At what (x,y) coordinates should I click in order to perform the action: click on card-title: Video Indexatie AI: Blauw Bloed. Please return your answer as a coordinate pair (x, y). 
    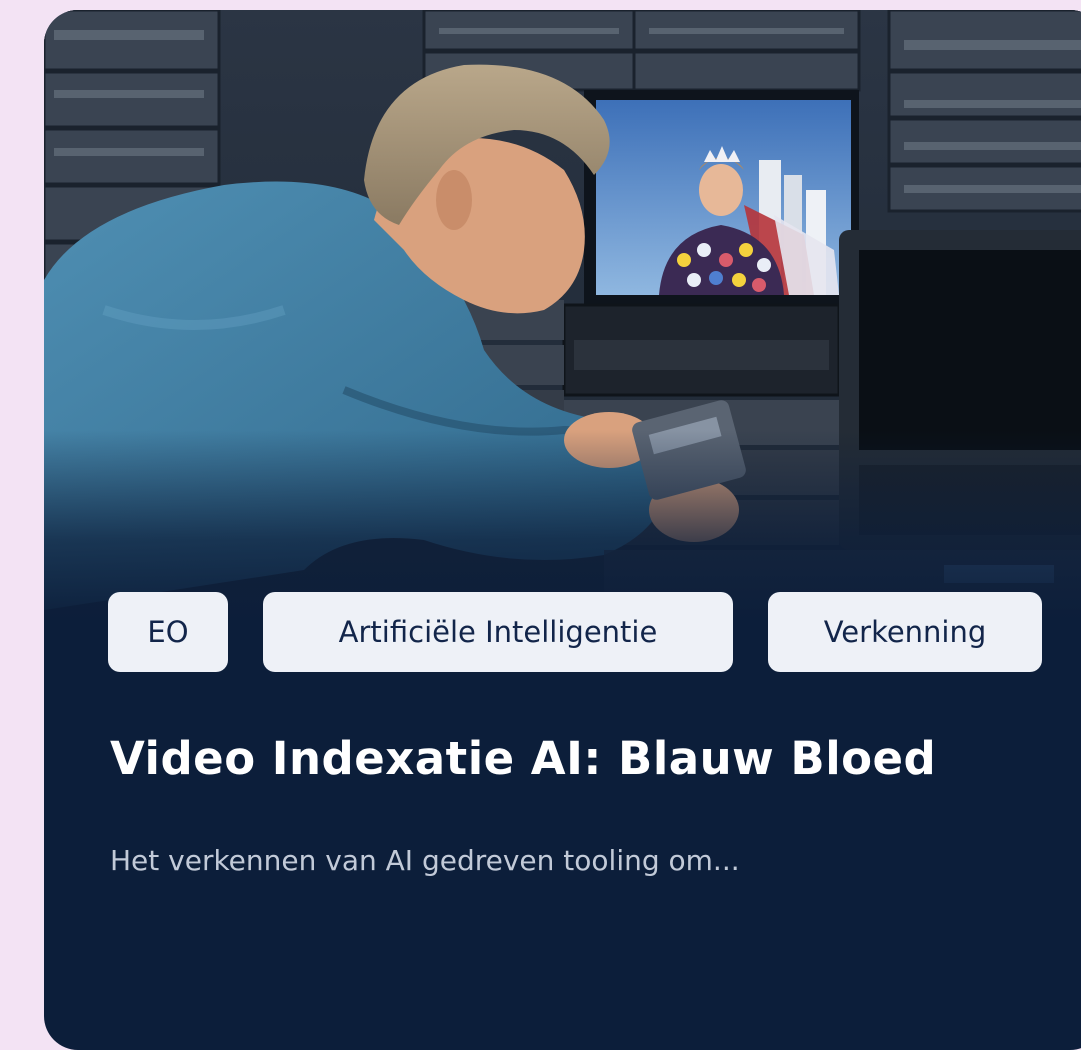
    Looking at the image, I should click on (523, 758).